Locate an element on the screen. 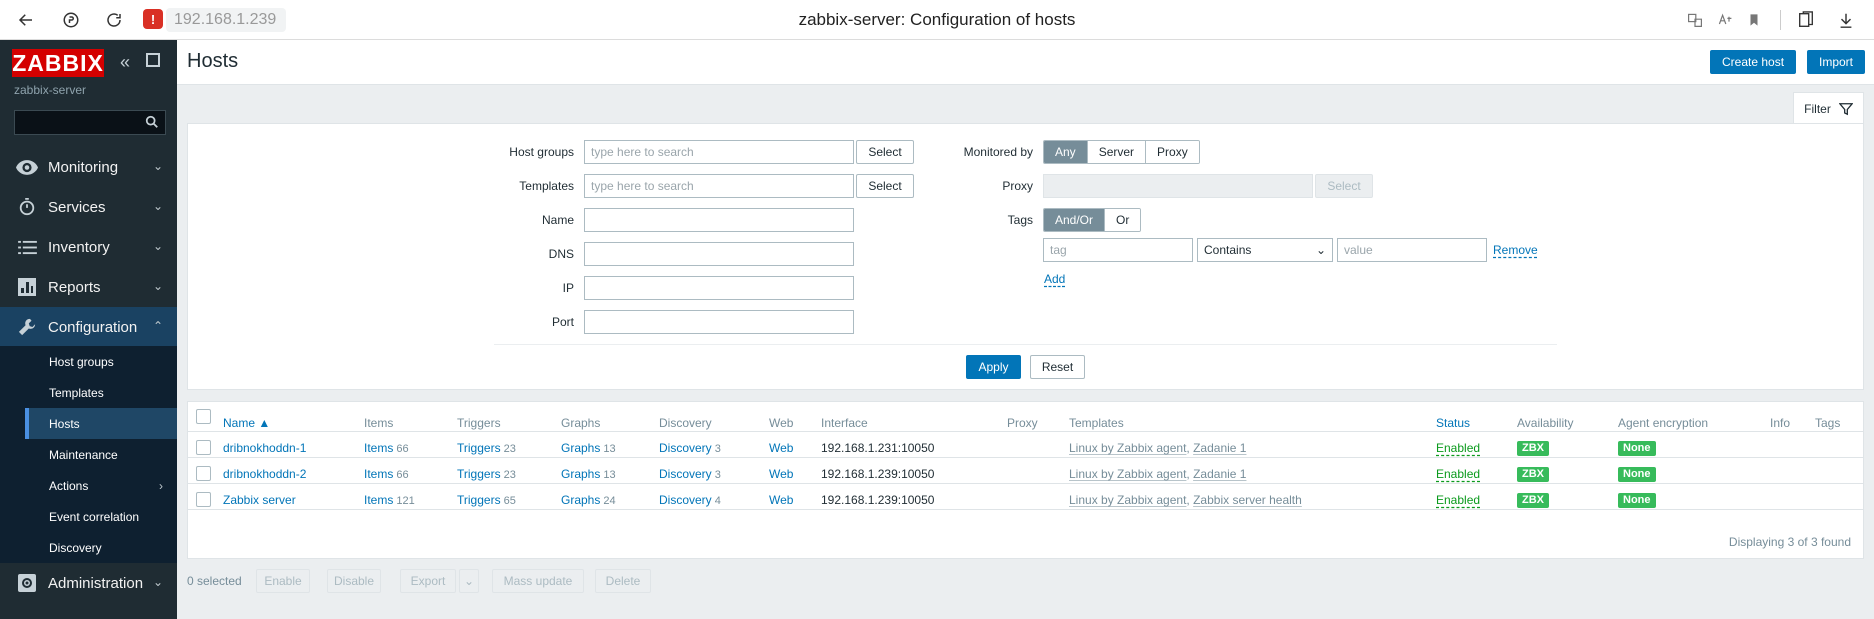  bookmark-icon is located at coordinates (1754, 20).